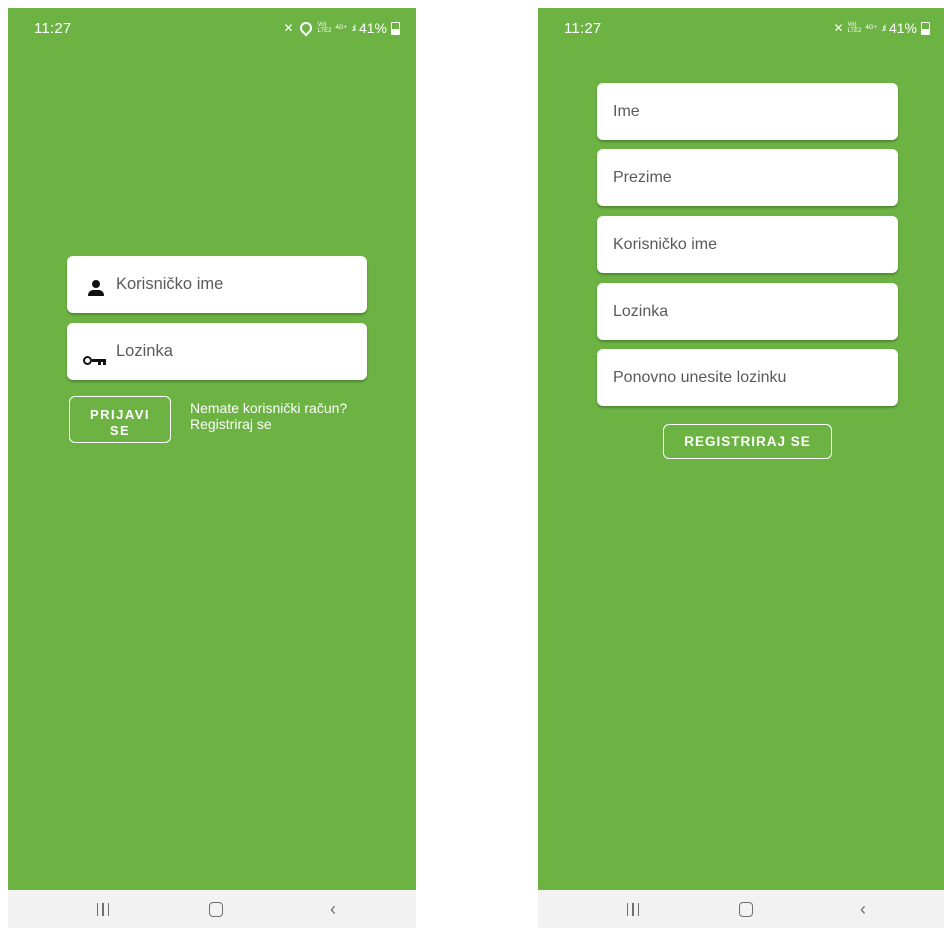 This screenshot has height=931, width=944. I want to click on surname-placeholder: Prezime, so click(642, 177).